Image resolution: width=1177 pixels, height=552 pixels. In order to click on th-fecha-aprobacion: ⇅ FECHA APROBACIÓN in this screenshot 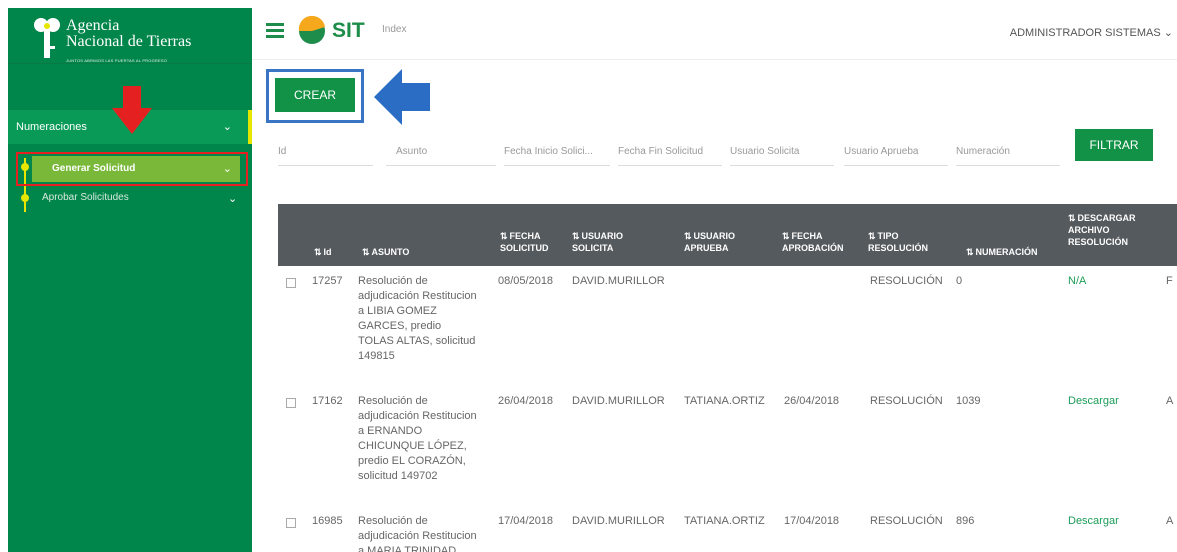, I will do `click(813, 242)`.